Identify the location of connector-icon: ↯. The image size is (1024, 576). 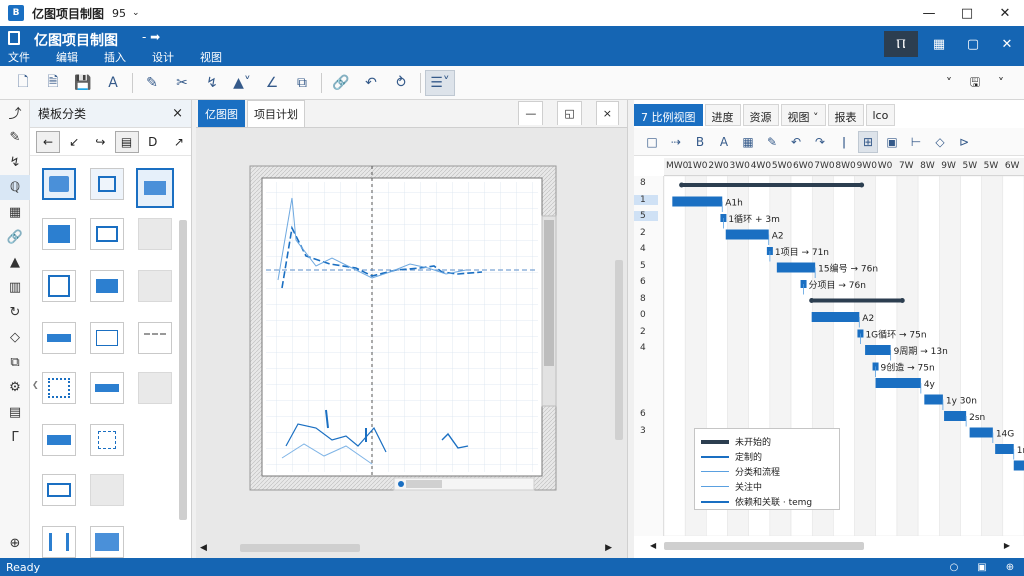
(15, 162).